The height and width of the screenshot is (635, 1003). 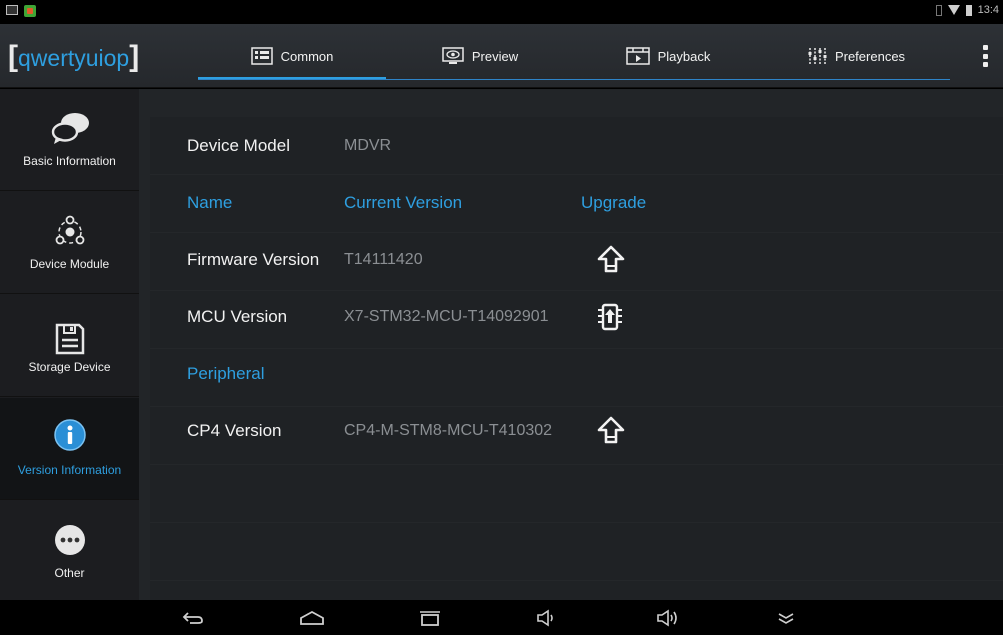 What do you see at coordinates (69, 540) in the screenshot?
I see `more-icon` at bounding box center [69, 540].